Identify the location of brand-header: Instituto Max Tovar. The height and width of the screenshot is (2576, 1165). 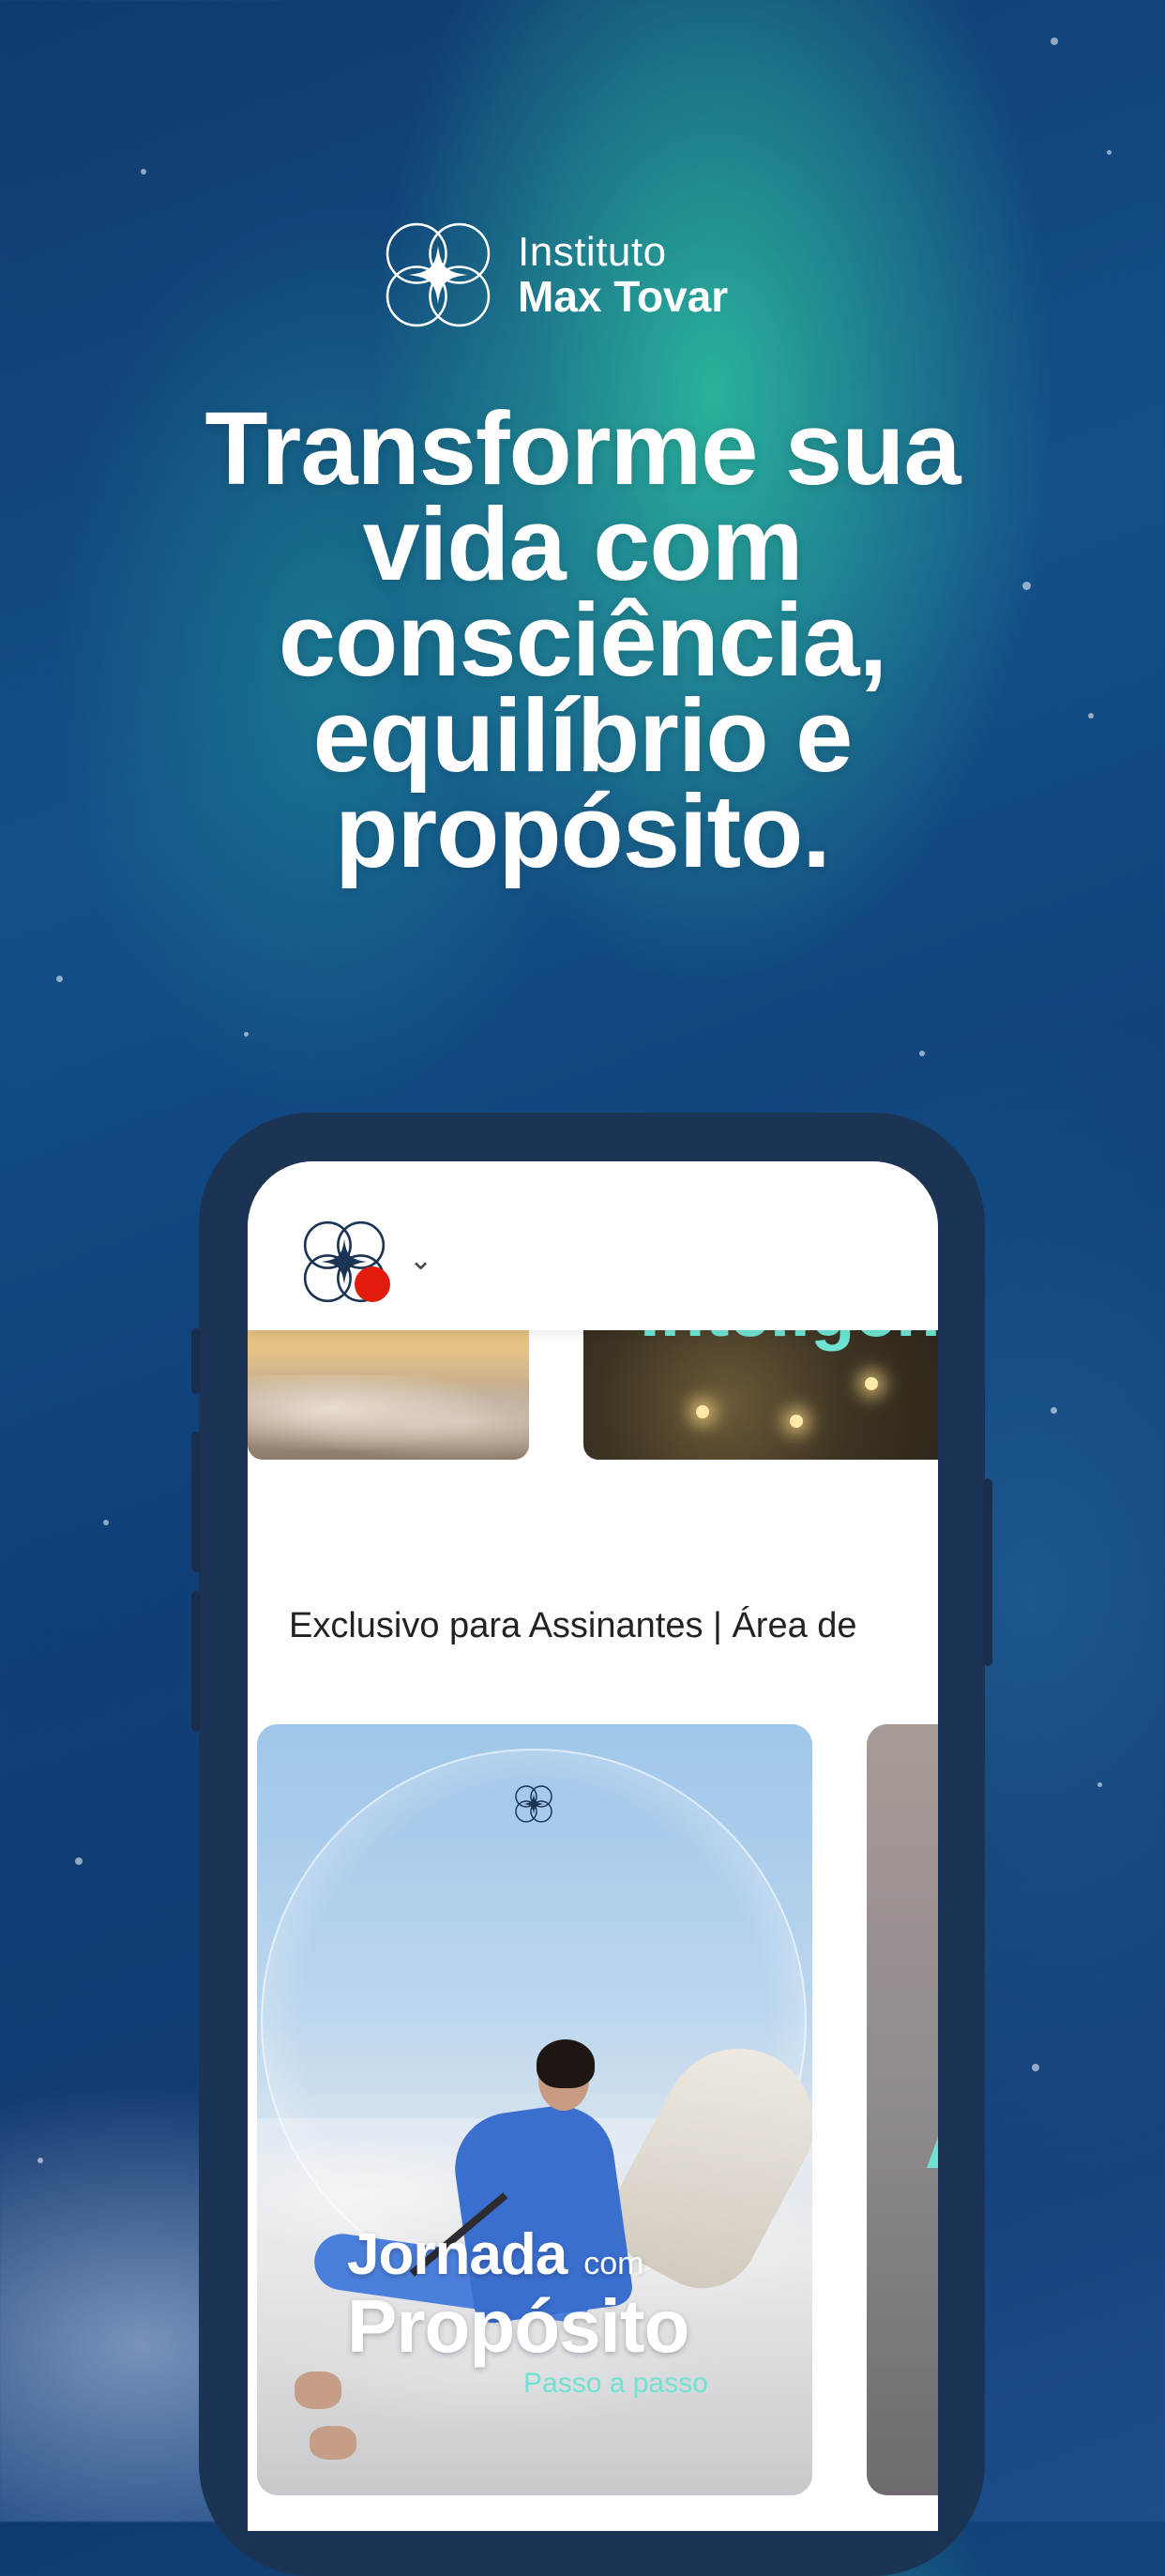
(549, 274).